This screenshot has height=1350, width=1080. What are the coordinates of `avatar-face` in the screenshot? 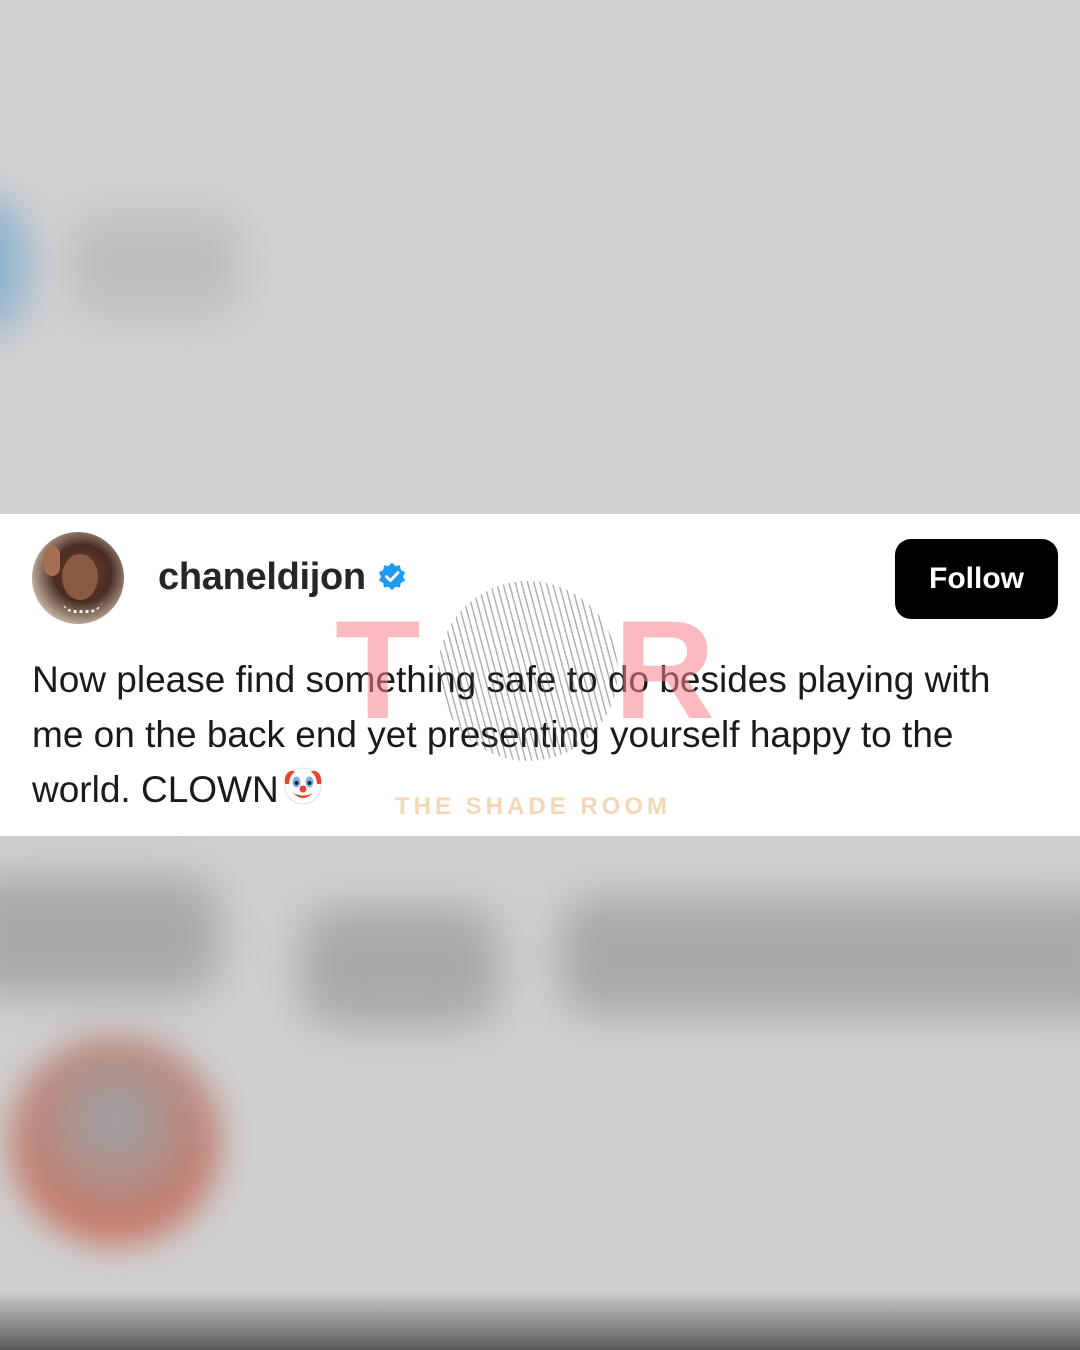 It's located at (80, 577).